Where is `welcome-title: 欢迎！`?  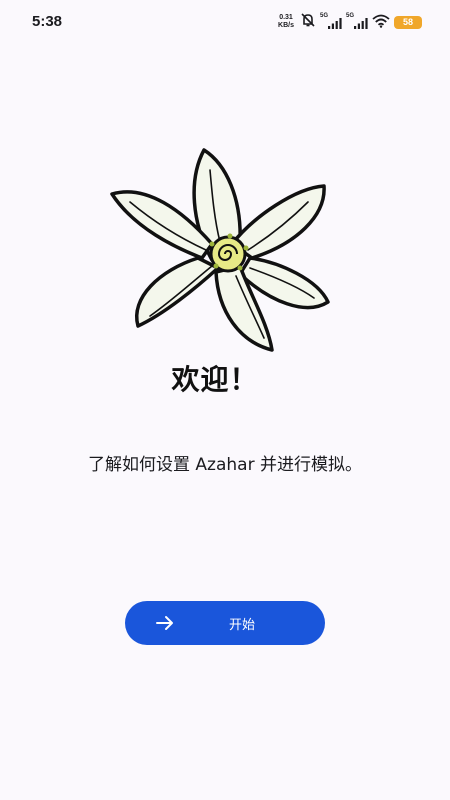
welcome-title: 欢迎！ is located at coordinates (215, 379).